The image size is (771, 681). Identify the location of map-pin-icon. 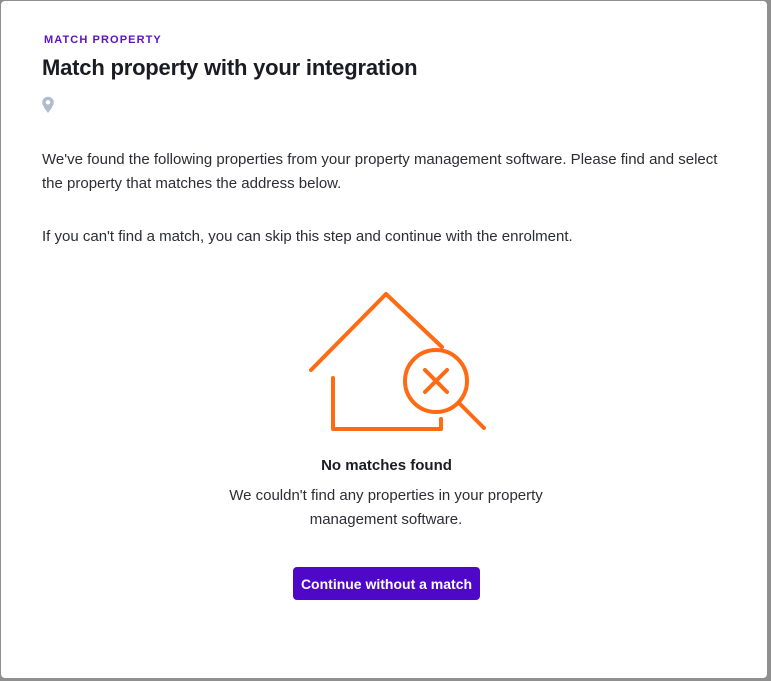
(48, 104).